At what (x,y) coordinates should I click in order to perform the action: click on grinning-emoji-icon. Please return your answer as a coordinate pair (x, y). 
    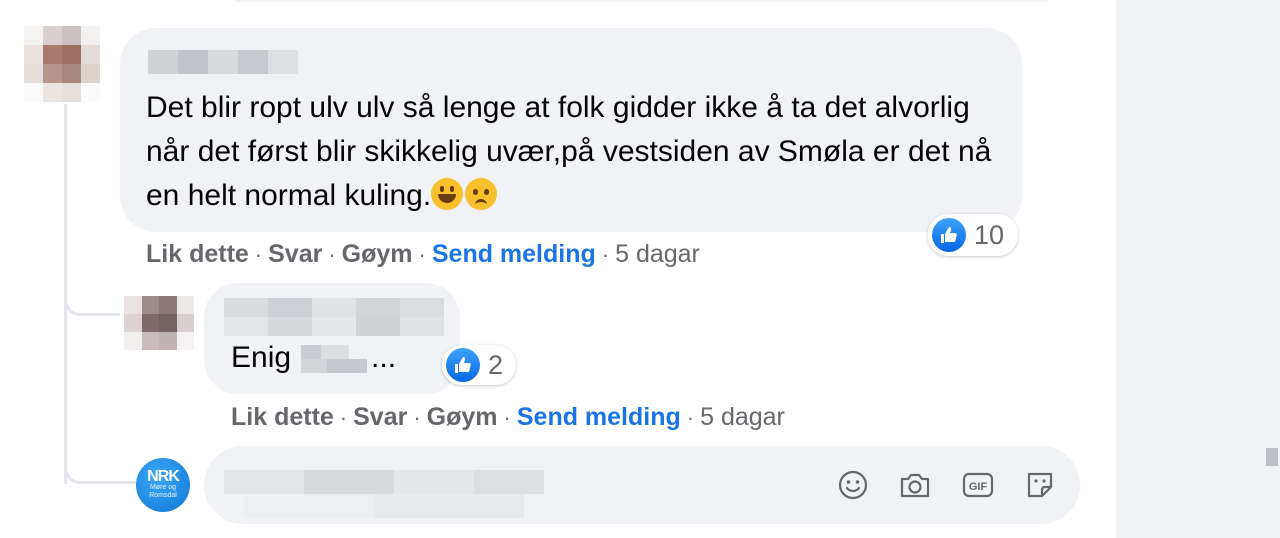
    Looking at the image, I should click on (447, 194).